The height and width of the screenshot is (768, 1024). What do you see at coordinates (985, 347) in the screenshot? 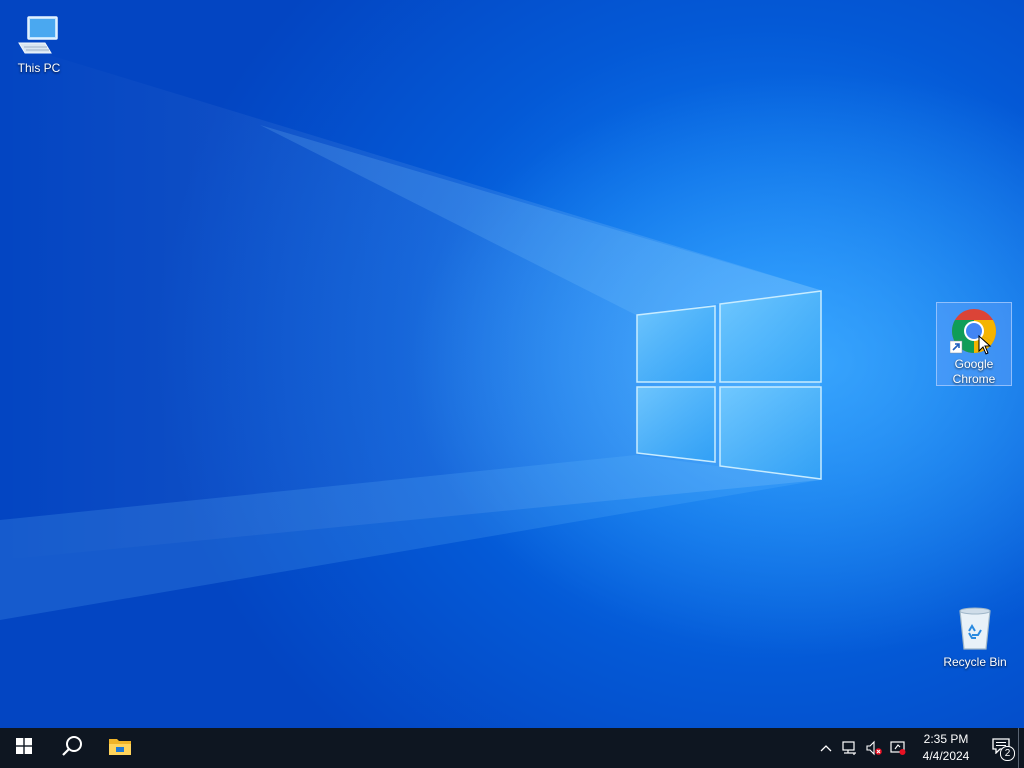
I see `mouse-cursor-icon` at bounding box center [985, 347].